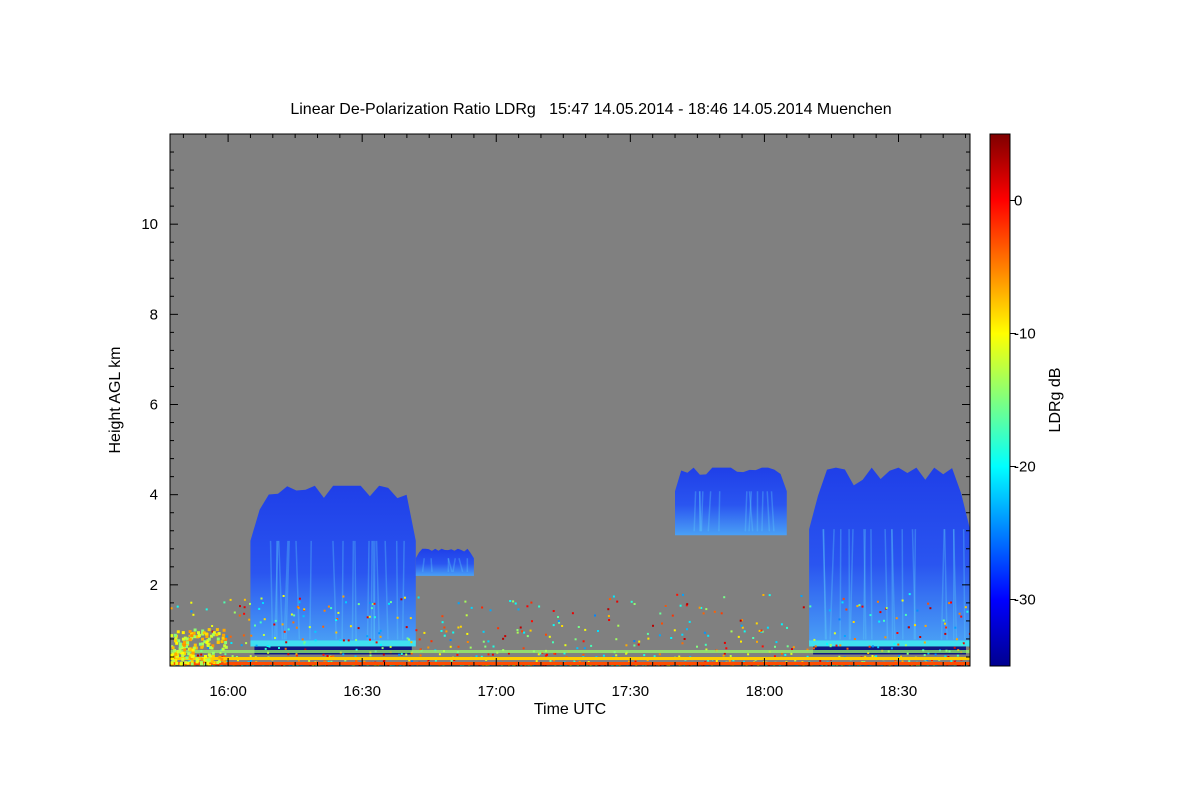 The width and height of the screenshot is (1200, 800). I want to click on melting-layer, so click(889, 643).